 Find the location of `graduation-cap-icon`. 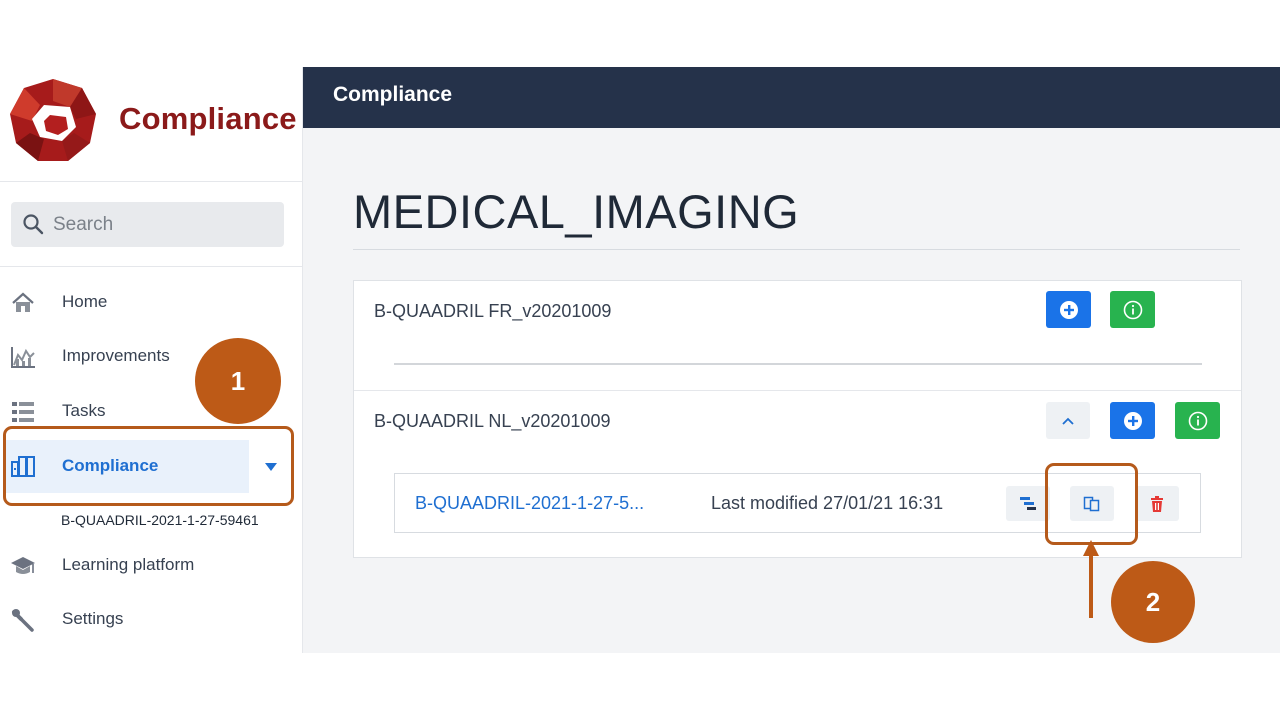

graduation-cap-icon is located at coordinates (23, 565).